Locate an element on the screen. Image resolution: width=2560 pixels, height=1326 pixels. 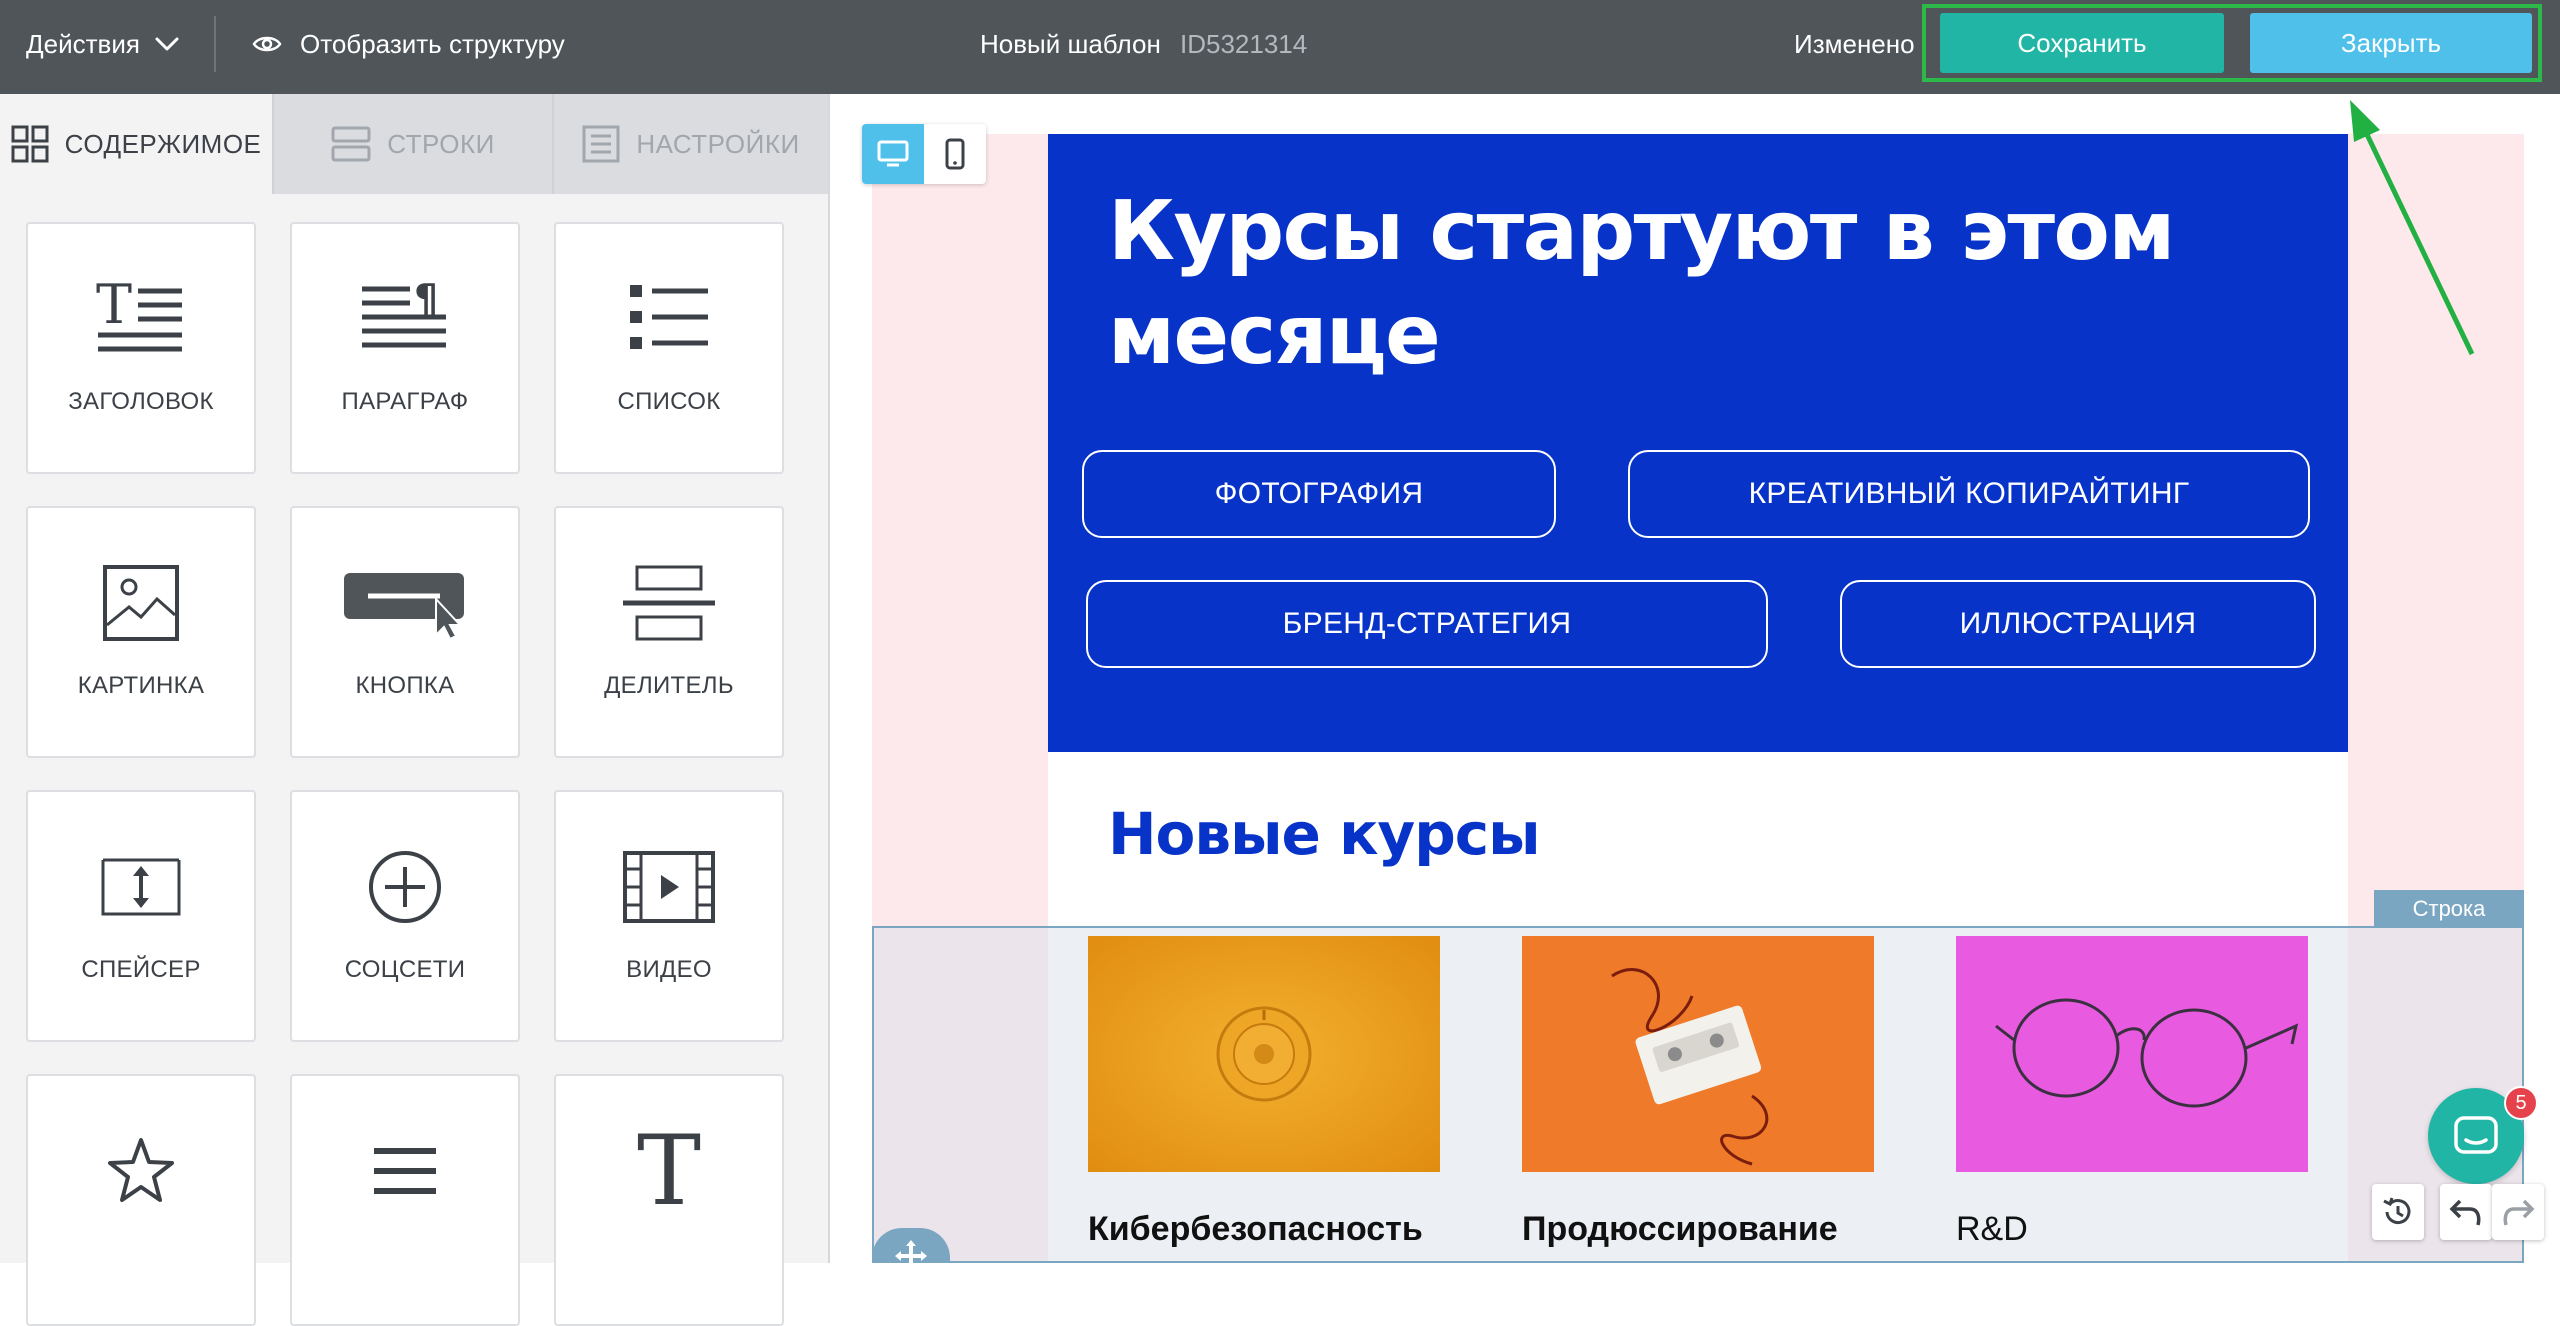
list-icon is located at coordinates (669, 317).